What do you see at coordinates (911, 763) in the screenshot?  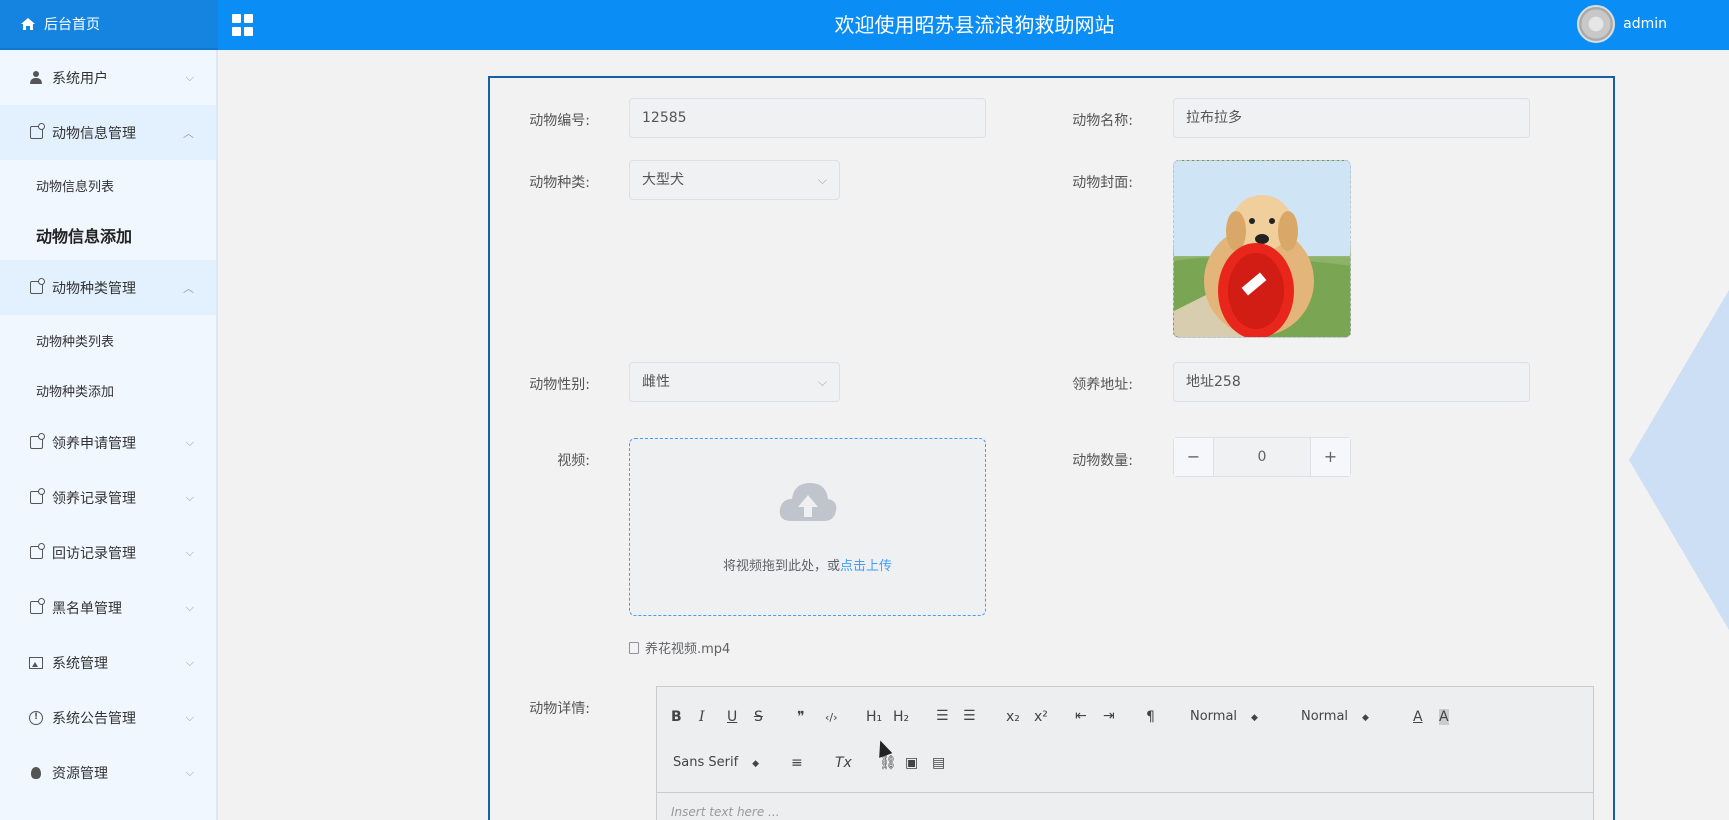 I see `image-icon: ▣` at bounding box center [911, 763].